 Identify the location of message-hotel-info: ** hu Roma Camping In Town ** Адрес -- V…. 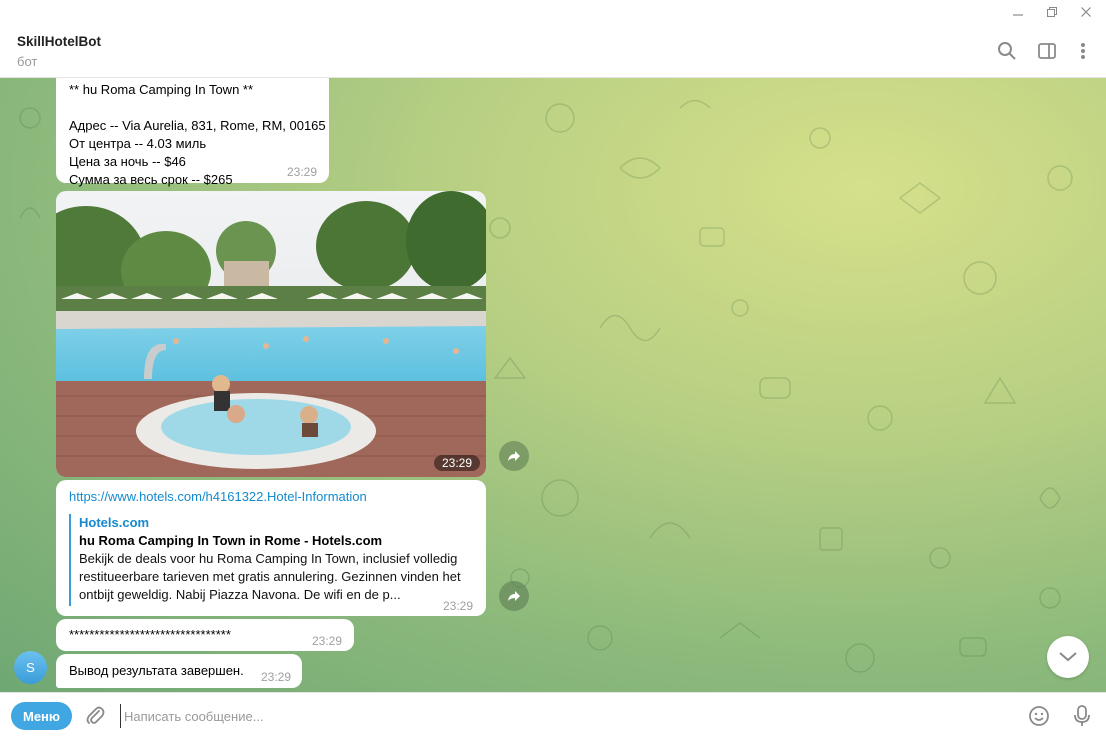
(192, 132).